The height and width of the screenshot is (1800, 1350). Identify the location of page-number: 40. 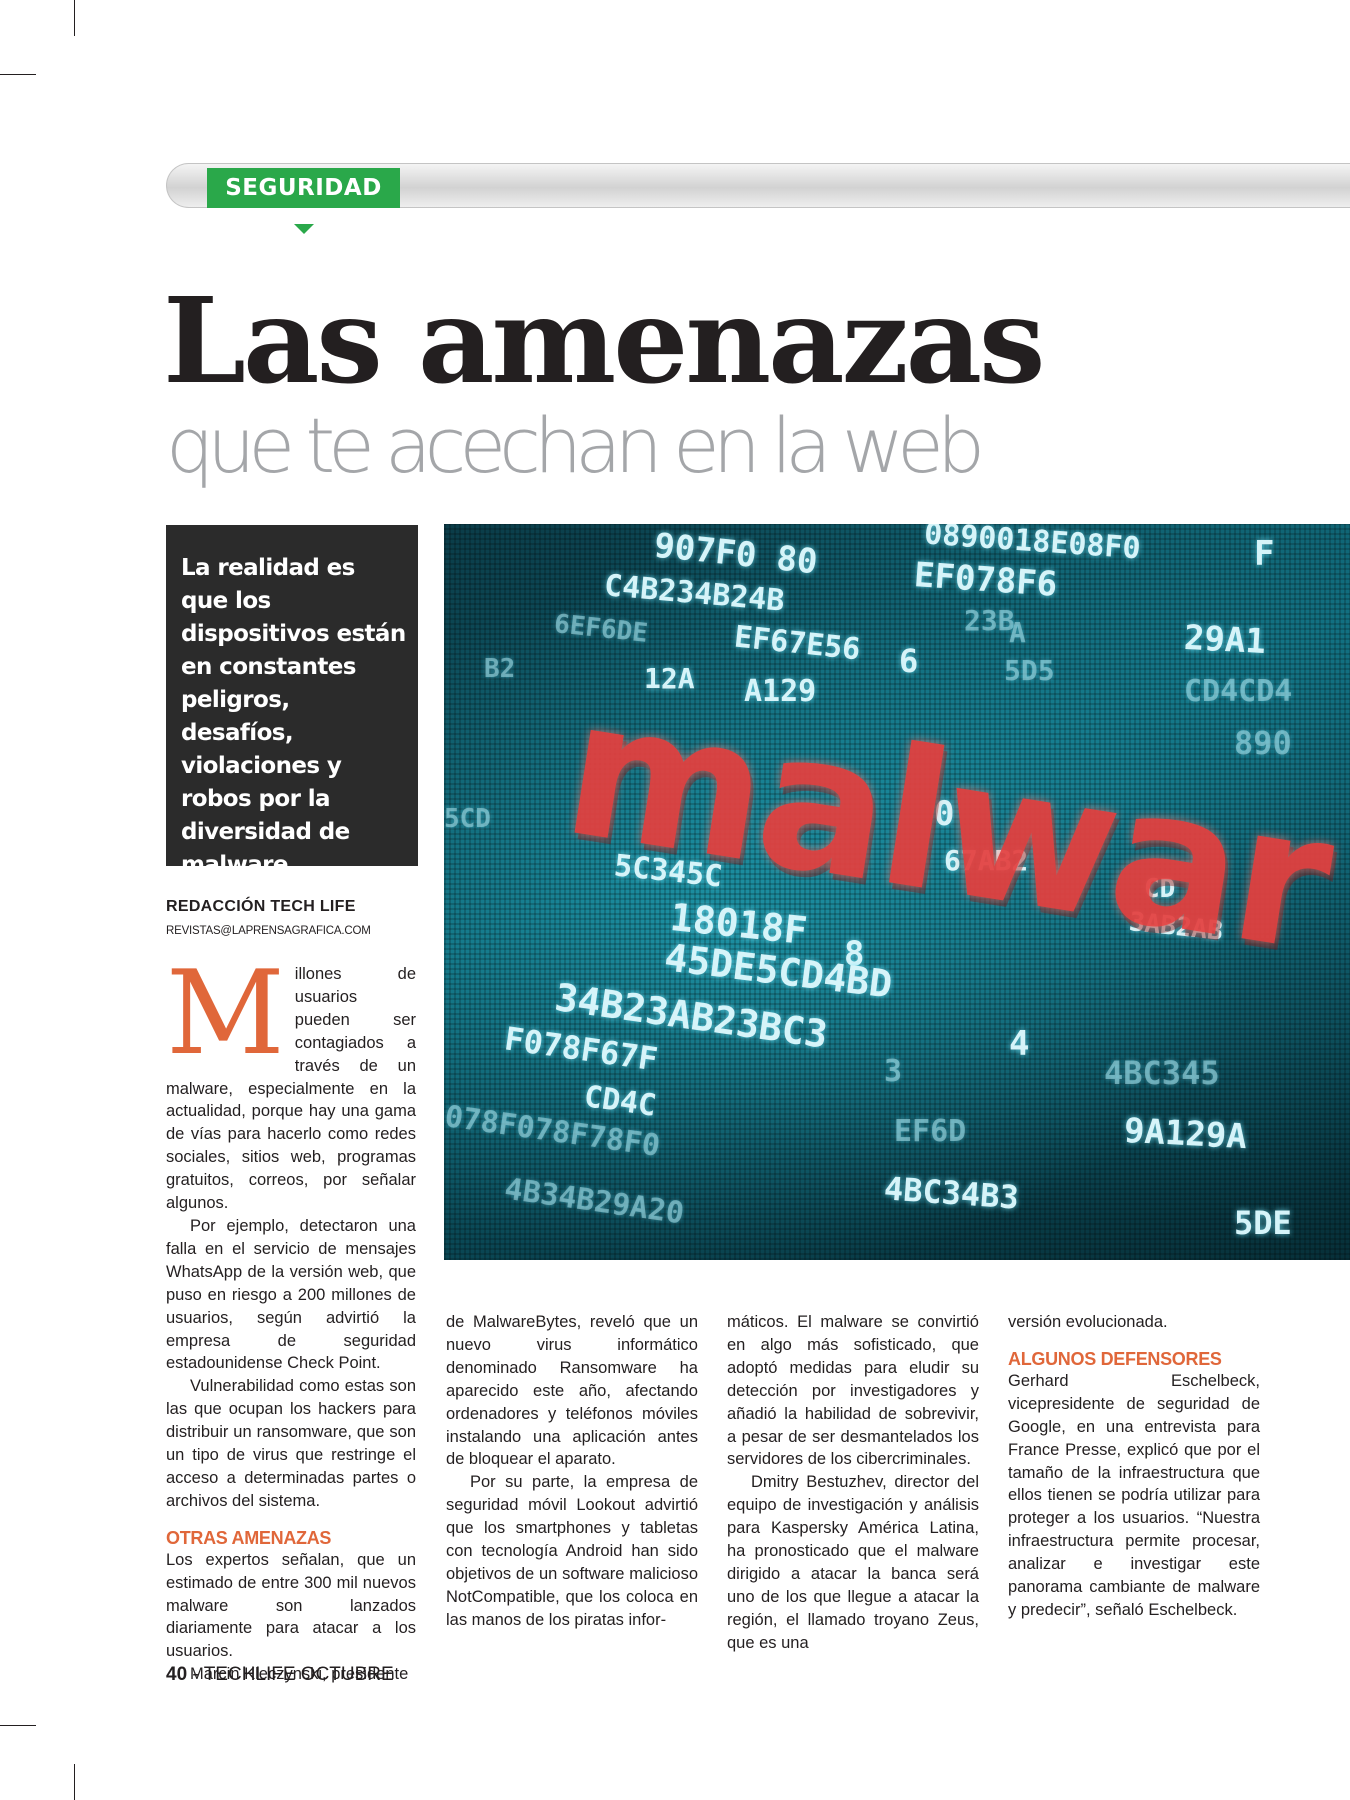
(177, 1674).